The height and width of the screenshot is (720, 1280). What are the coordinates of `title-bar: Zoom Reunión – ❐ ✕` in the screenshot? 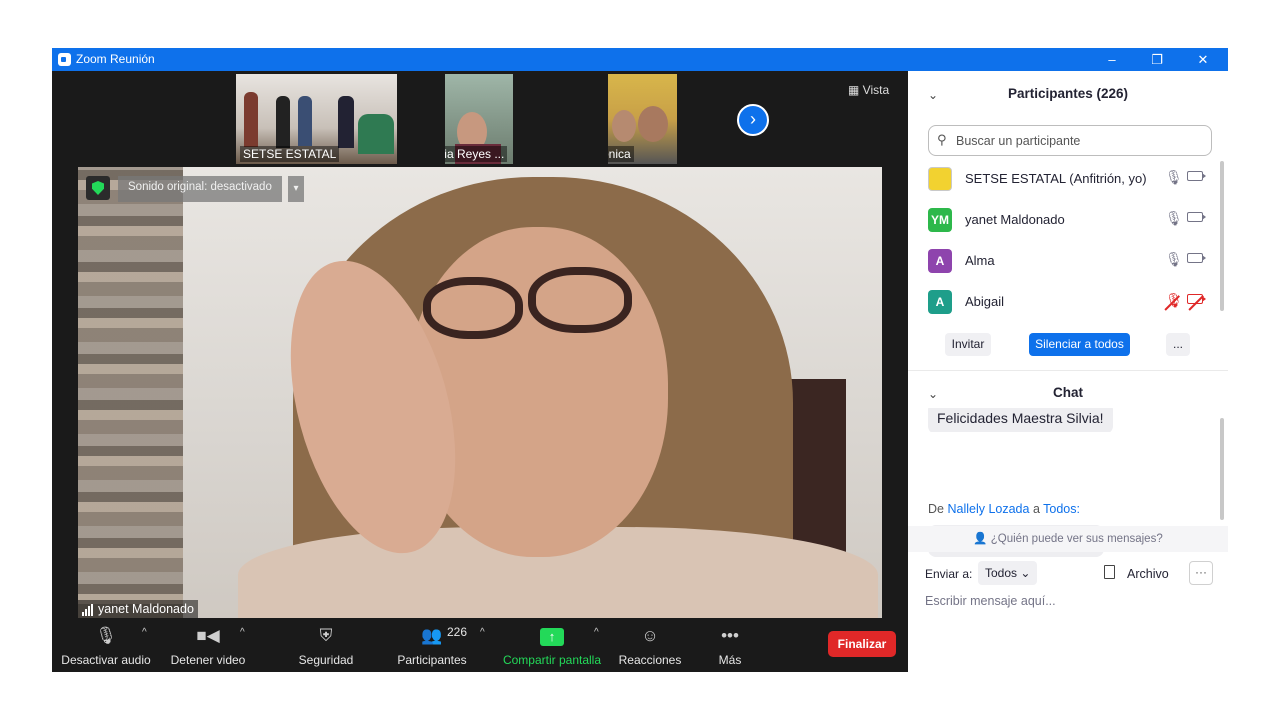 It's located at (640, 59).